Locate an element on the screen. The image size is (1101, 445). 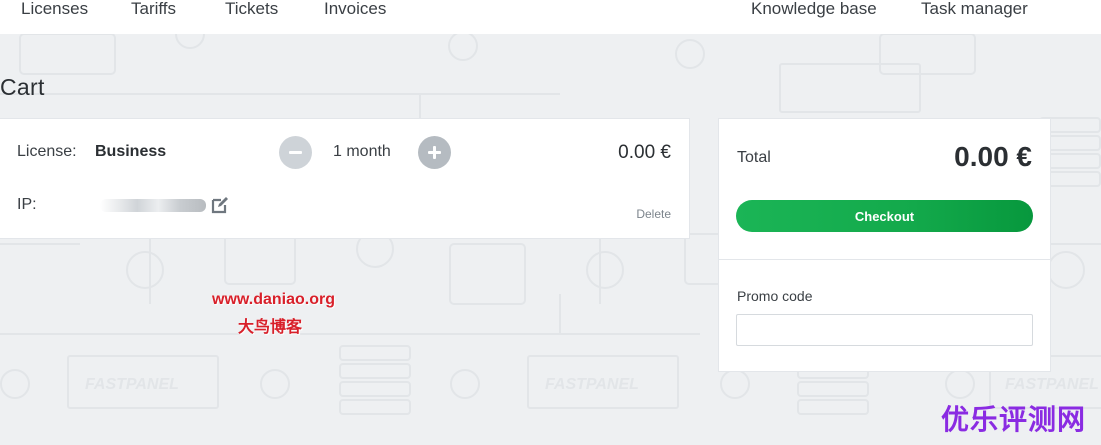
nav-item-tickets: Tickets is located at coordinates (251, 10).